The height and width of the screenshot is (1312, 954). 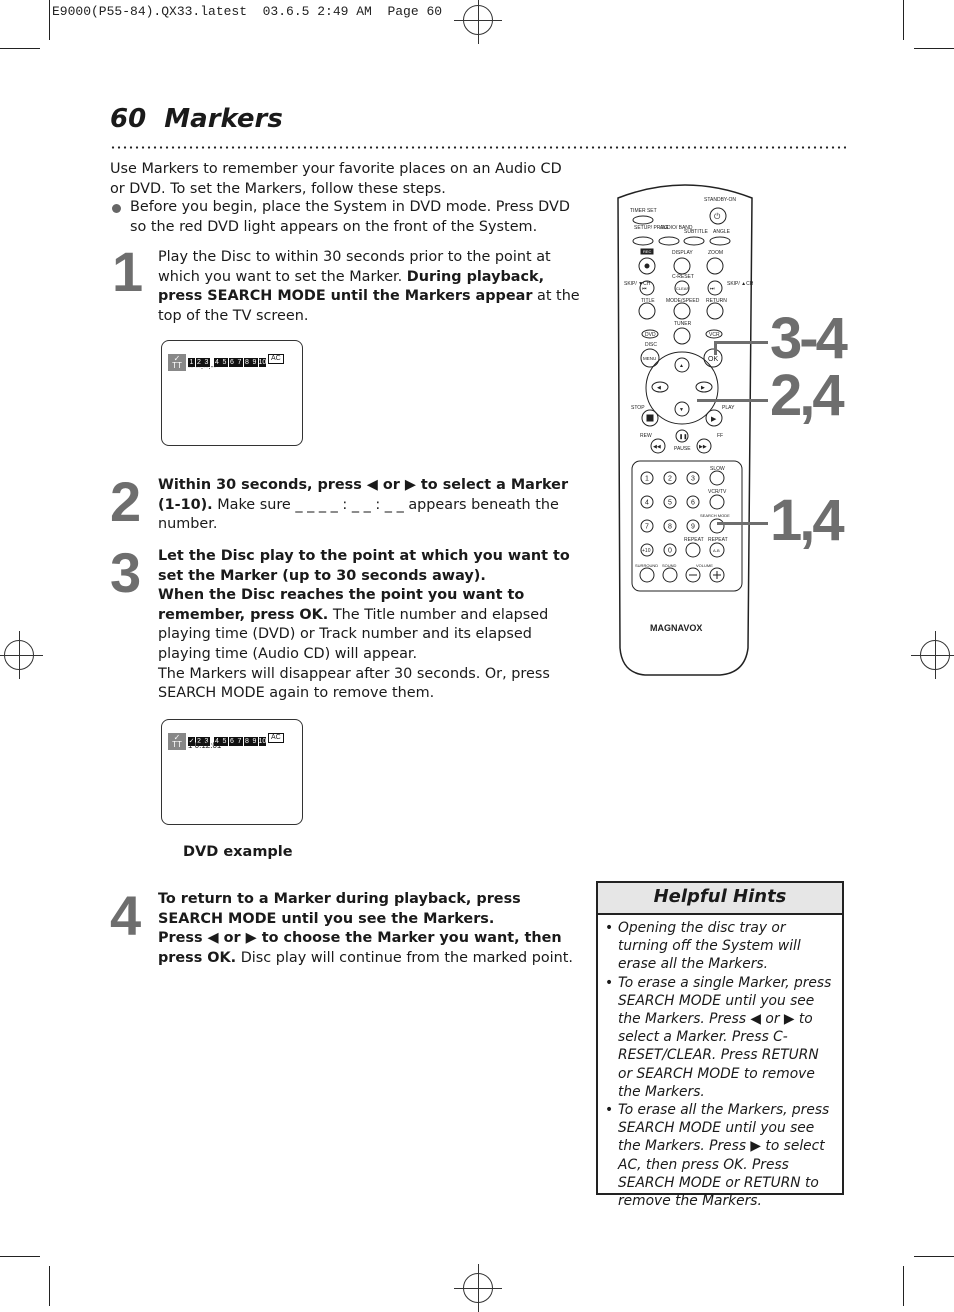 I want to click on label-display: DISPLAY, so click(x=682, y=253).